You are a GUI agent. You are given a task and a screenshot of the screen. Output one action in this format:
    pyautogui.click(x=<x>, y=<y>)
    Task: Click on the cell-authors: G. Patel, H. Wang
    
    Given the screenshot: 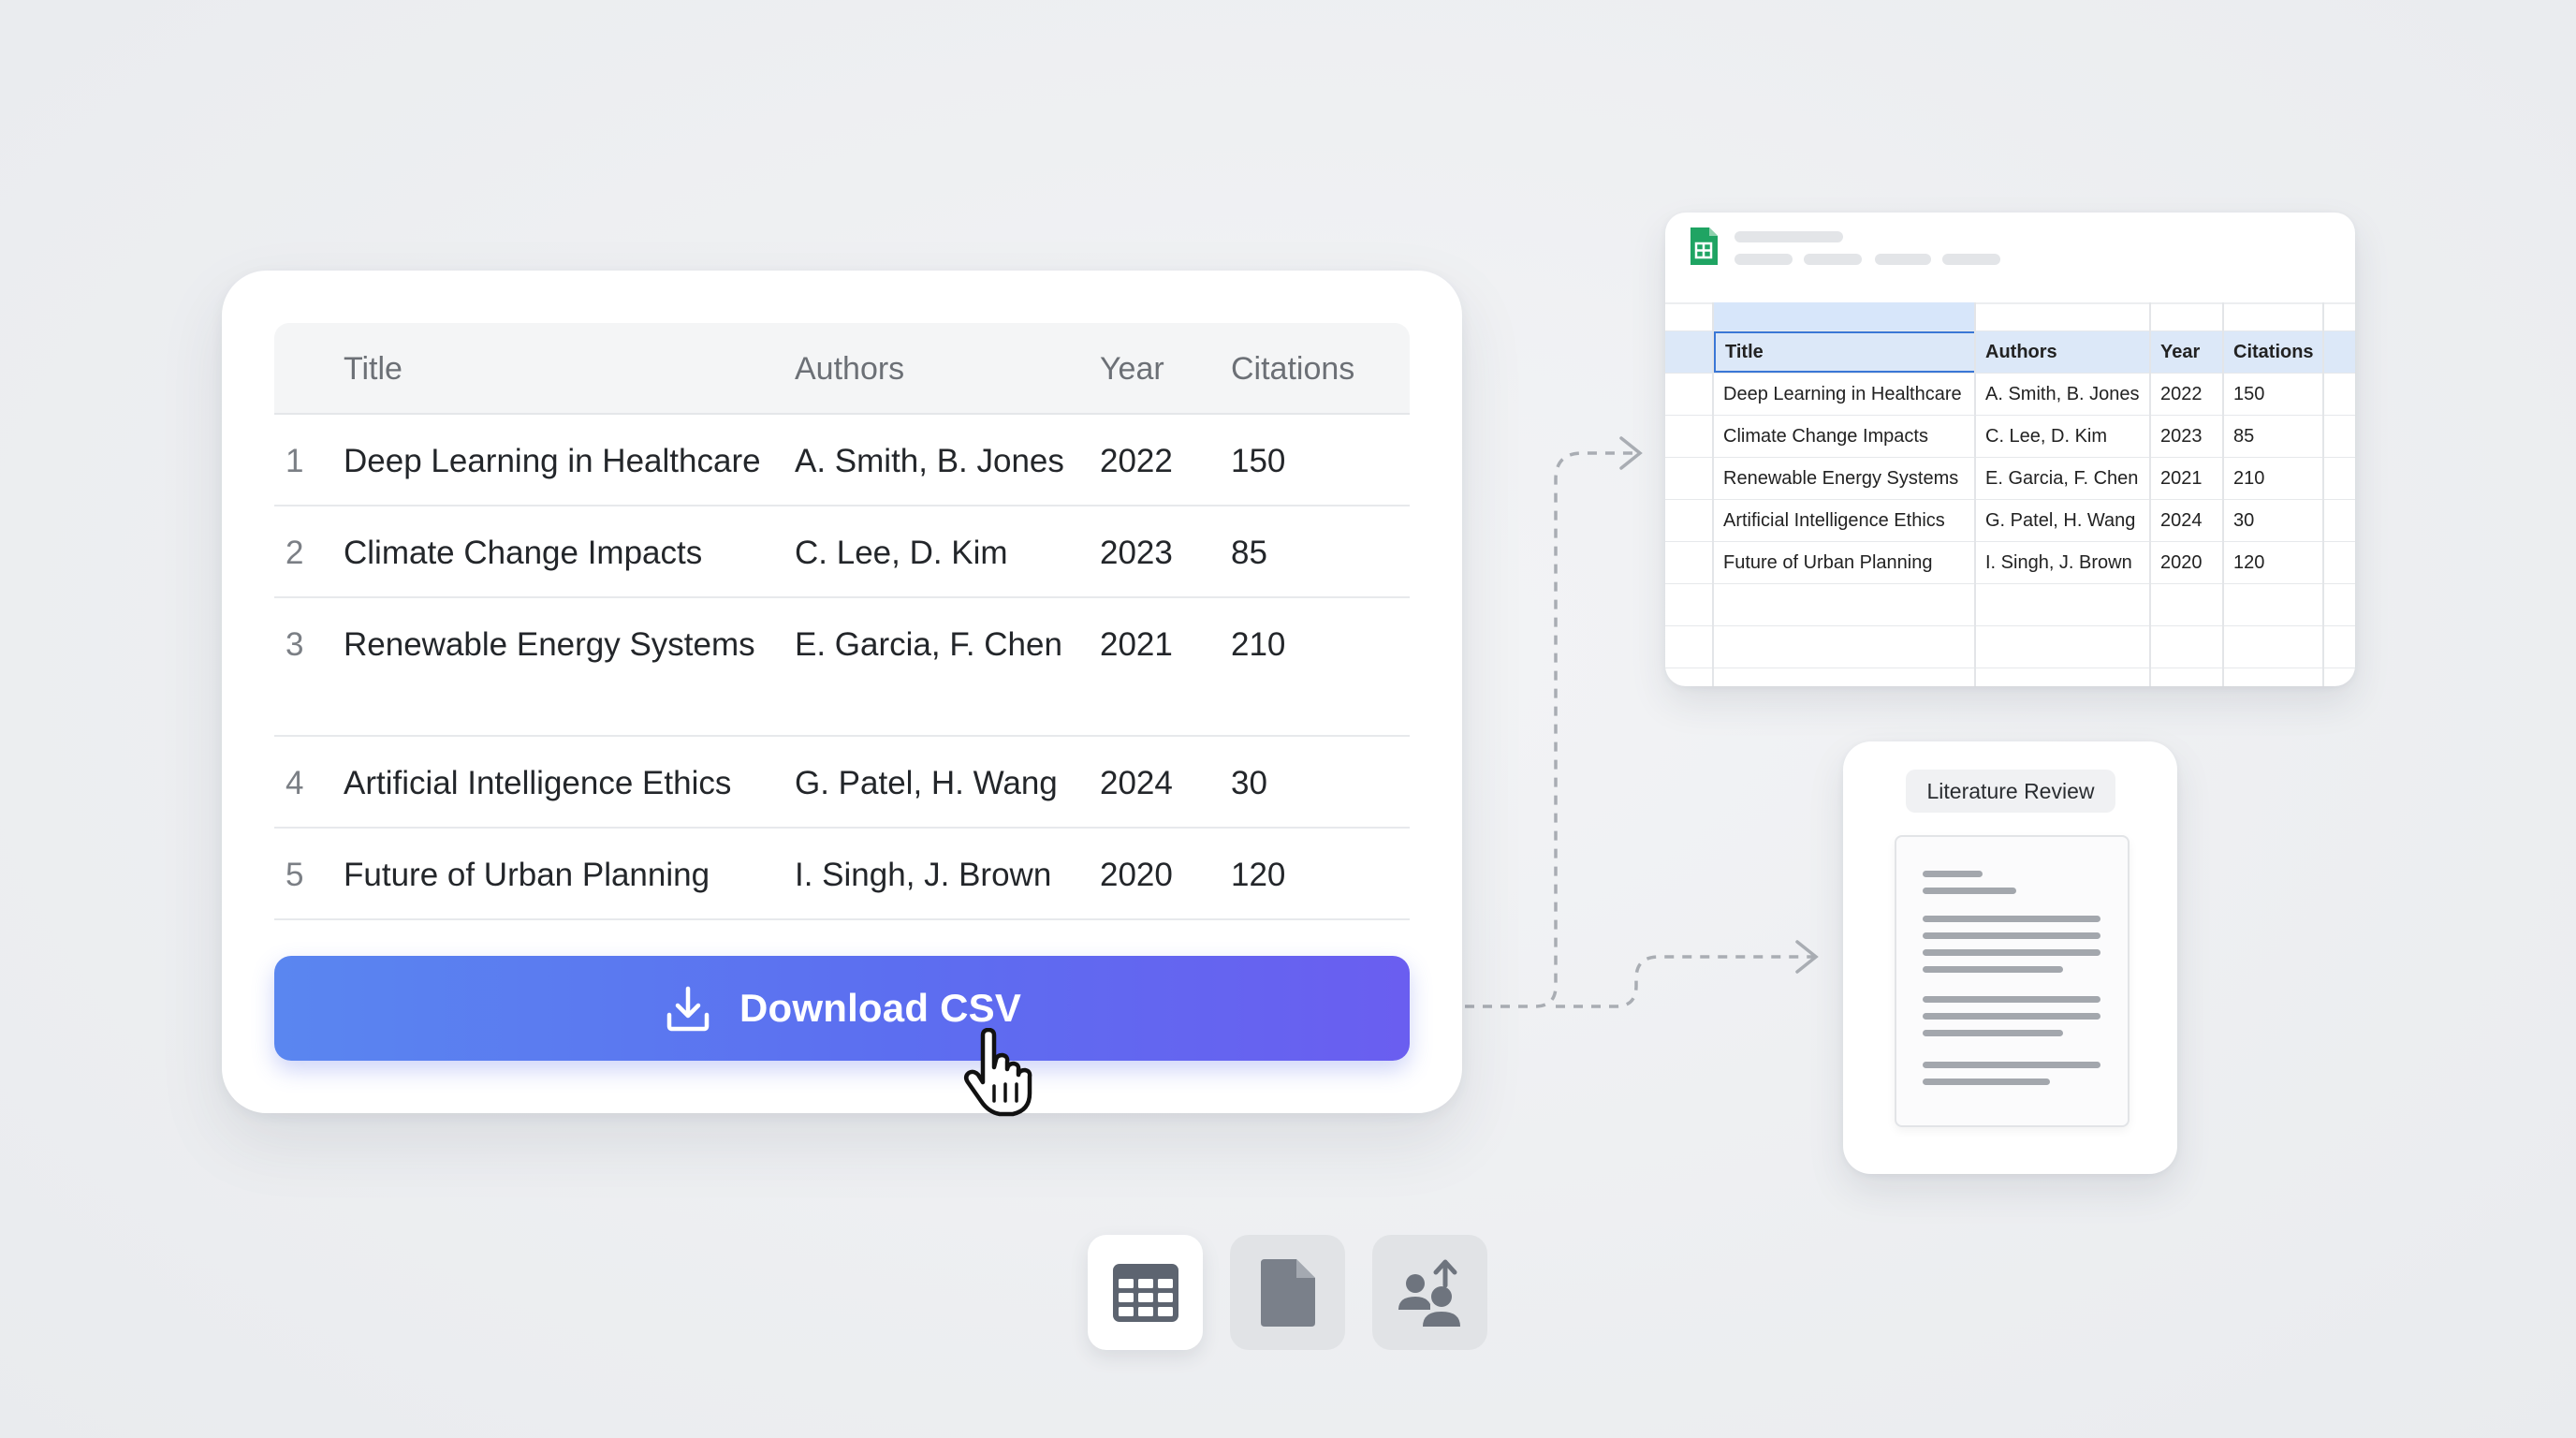 What is the action you would take?
    pyautogui.click(x=926, y=783)
    